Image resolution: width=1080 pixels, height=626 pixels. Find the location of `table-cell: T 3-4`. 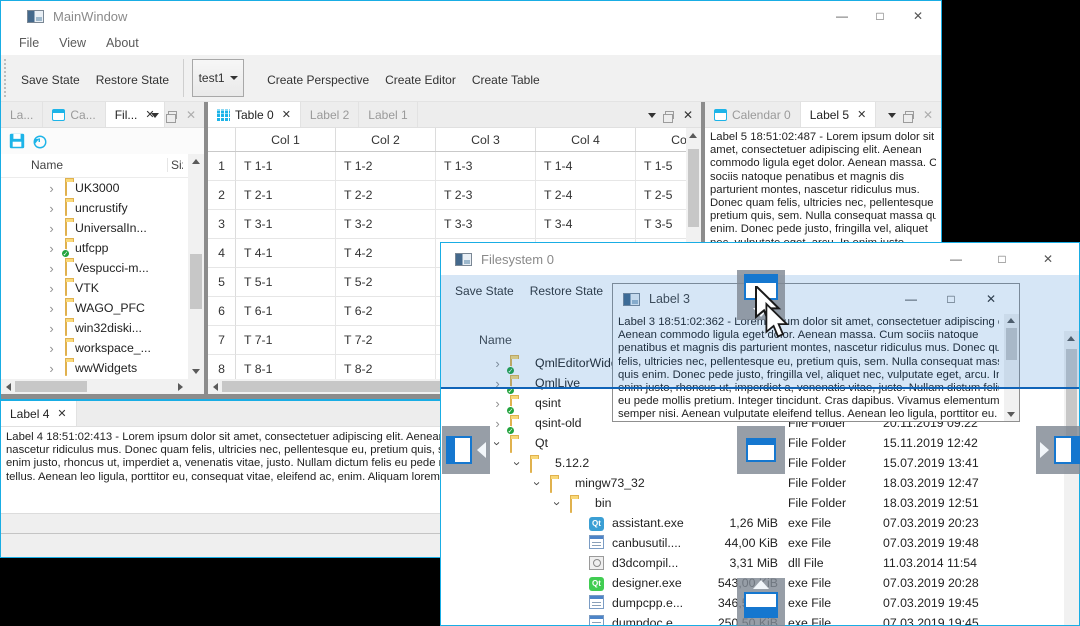

table-cell: T 3-4 is located at coordinates (586, 224).